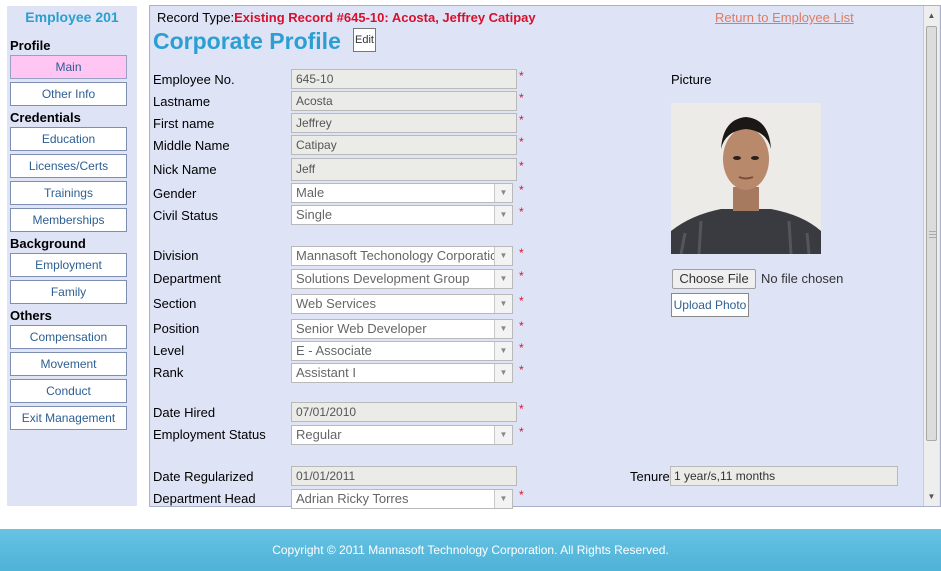 The width and height of the screenshot is (941, 571). Describe the element at coordinates (184, 123) in the screenshot. I see `firstname-label: First name` at that location.